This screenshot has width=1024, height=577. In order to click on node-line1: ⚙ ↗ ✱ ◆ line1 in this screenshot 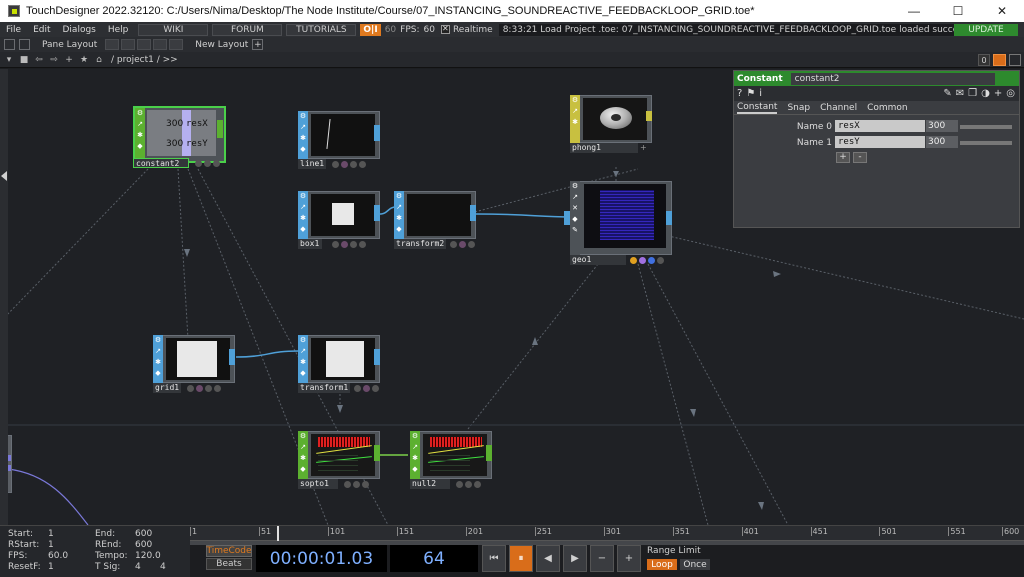, I will do `click(339, 140)`.